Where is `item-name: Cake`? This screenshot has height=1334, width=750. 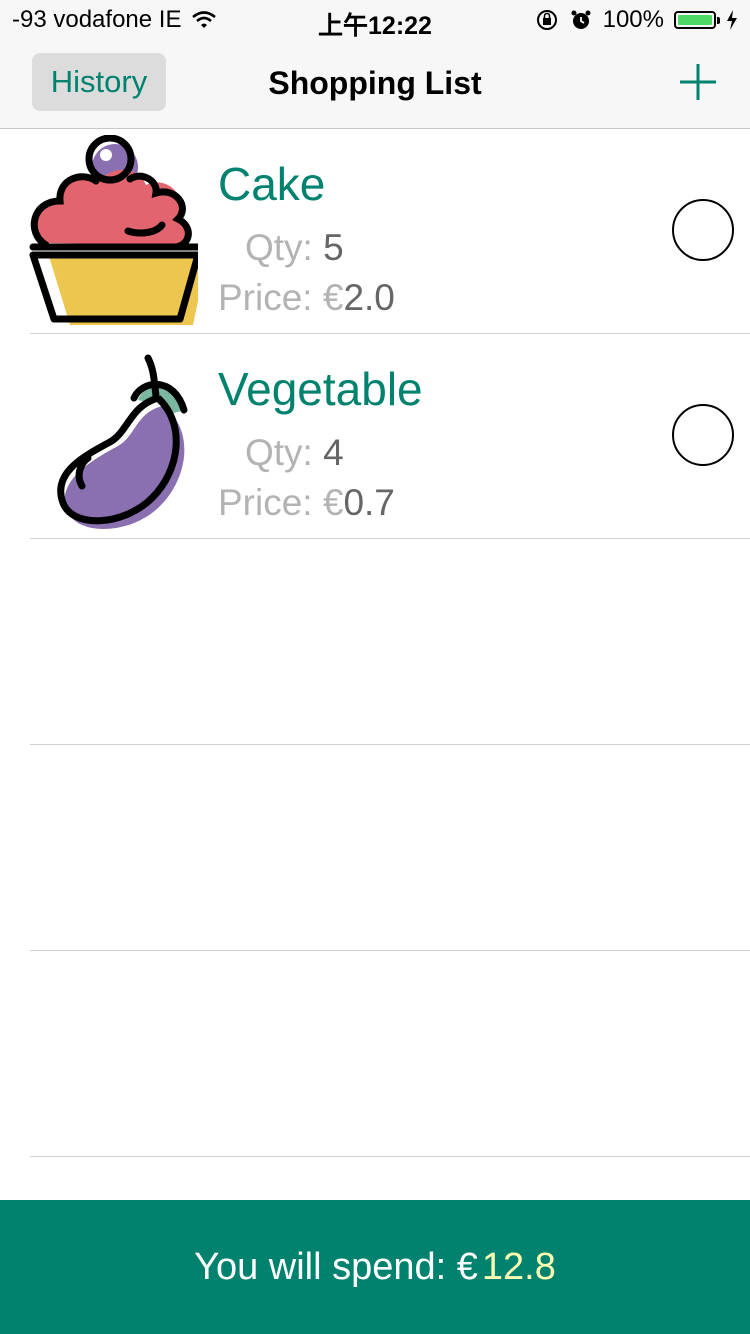
item-name: Cake is located at coordinates (272, 184).